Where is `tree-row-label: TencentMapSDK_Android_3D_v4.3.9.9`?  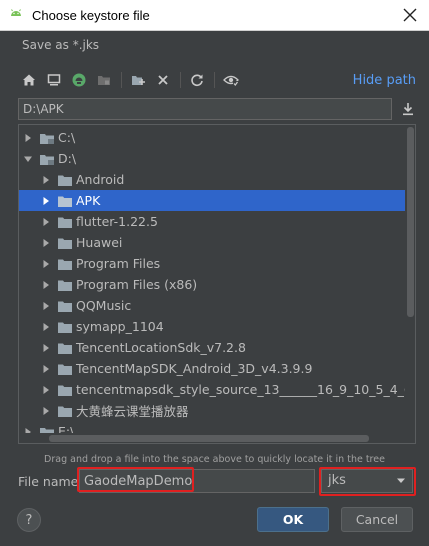 tree-row-label: TencentMapSDK_Android_3D_v4.3.9.9 is located at coordinates (194, 368).